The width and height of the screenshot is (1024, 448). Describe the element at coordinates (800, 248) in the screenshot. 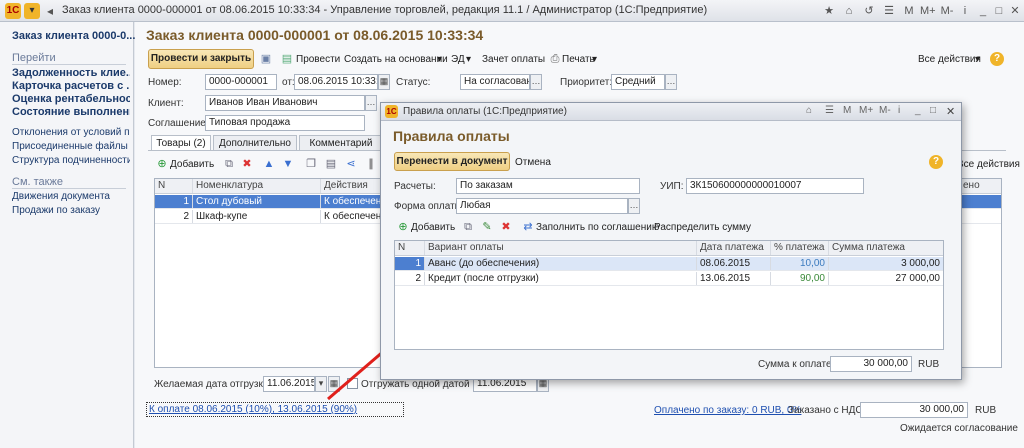

I see `column-header-percent: % платежа` at that location.